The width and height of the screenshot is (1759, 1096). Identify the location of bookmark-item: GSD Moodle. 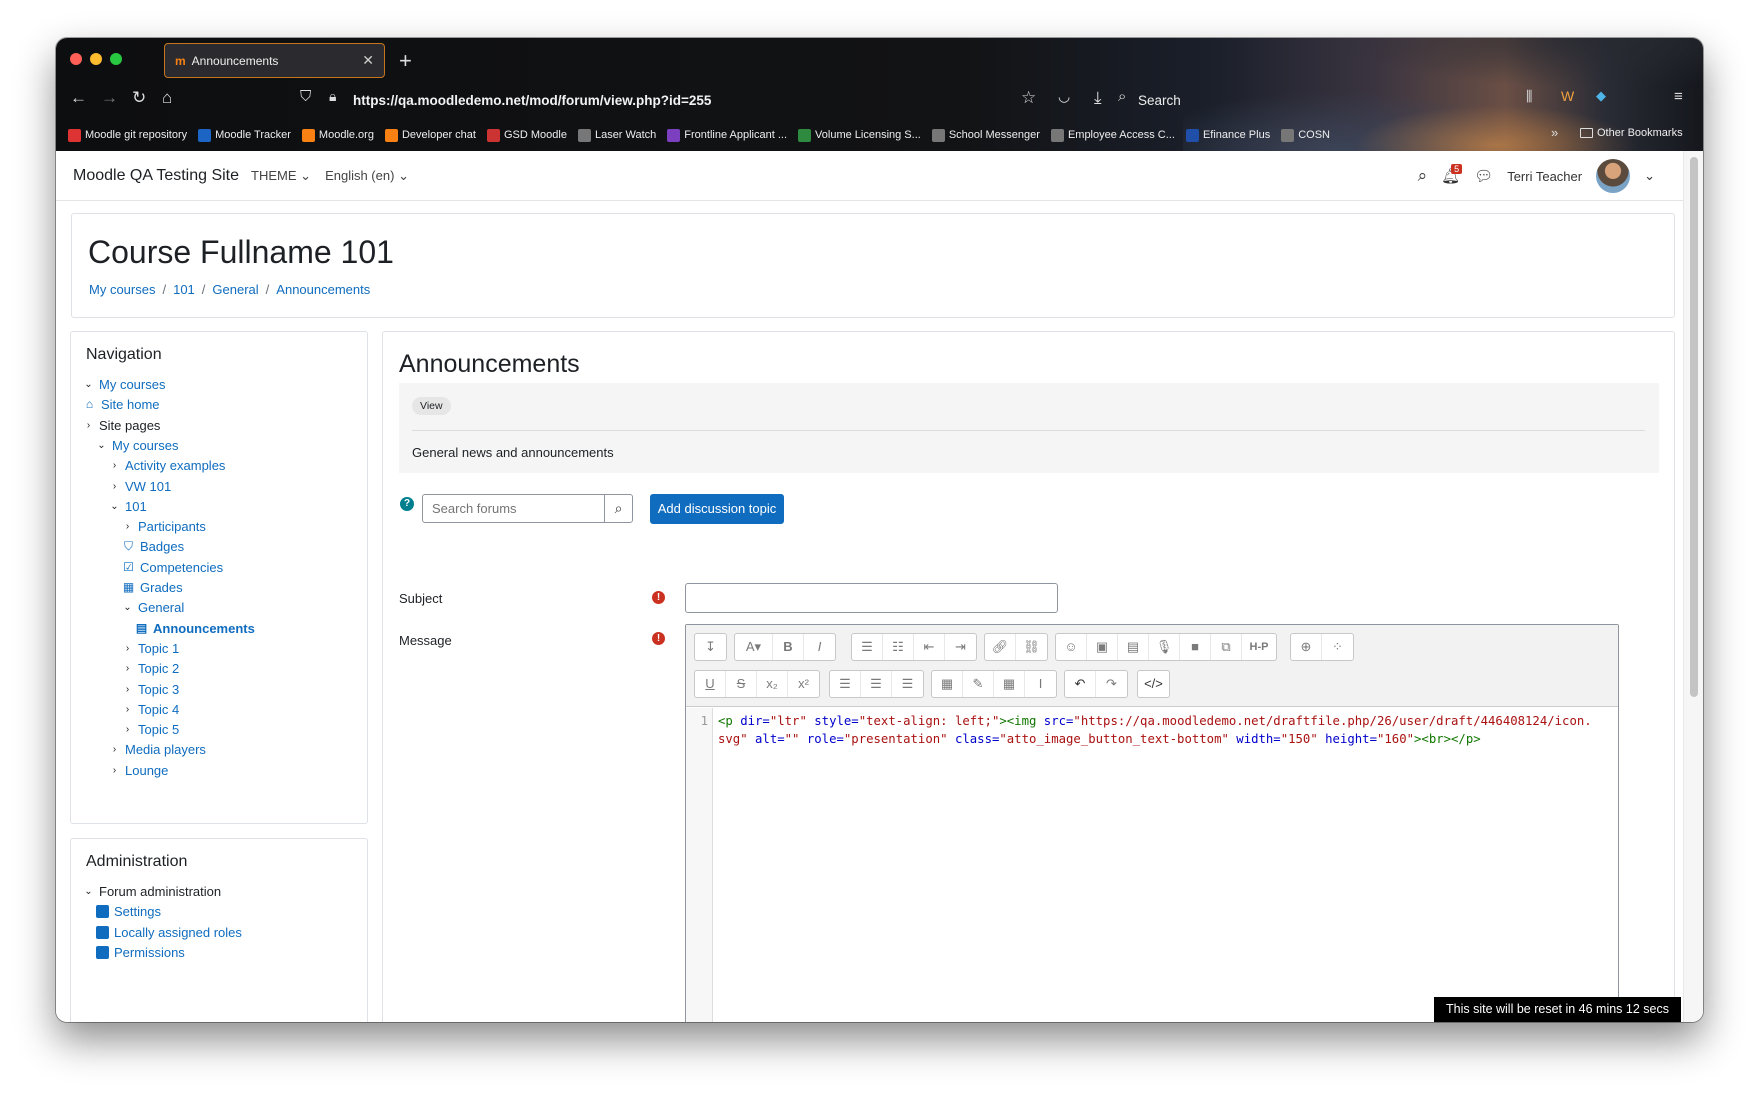
(526, 135).